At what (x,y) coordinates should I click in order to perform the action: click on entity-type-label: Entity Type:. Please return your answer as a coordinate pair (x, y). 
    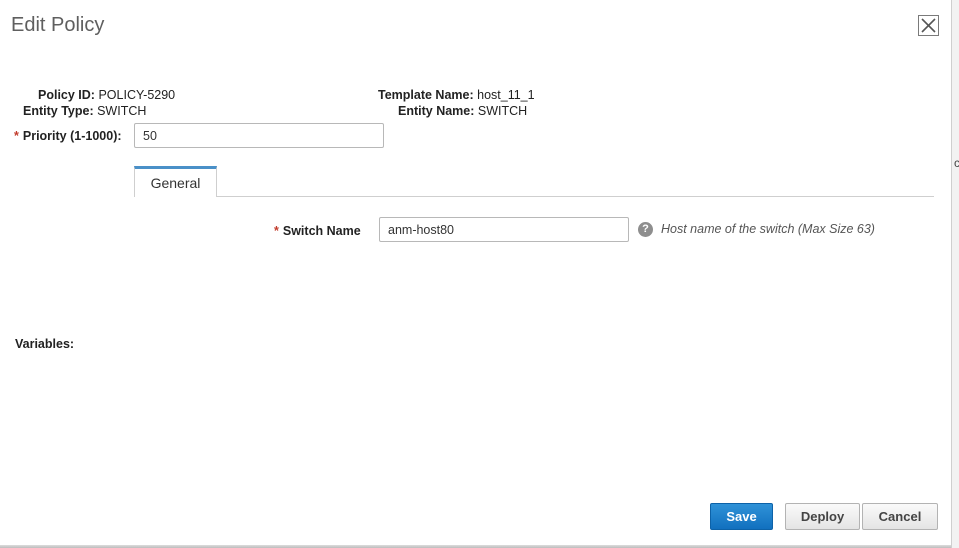
    Looking at the image, I should click on (58, 111).